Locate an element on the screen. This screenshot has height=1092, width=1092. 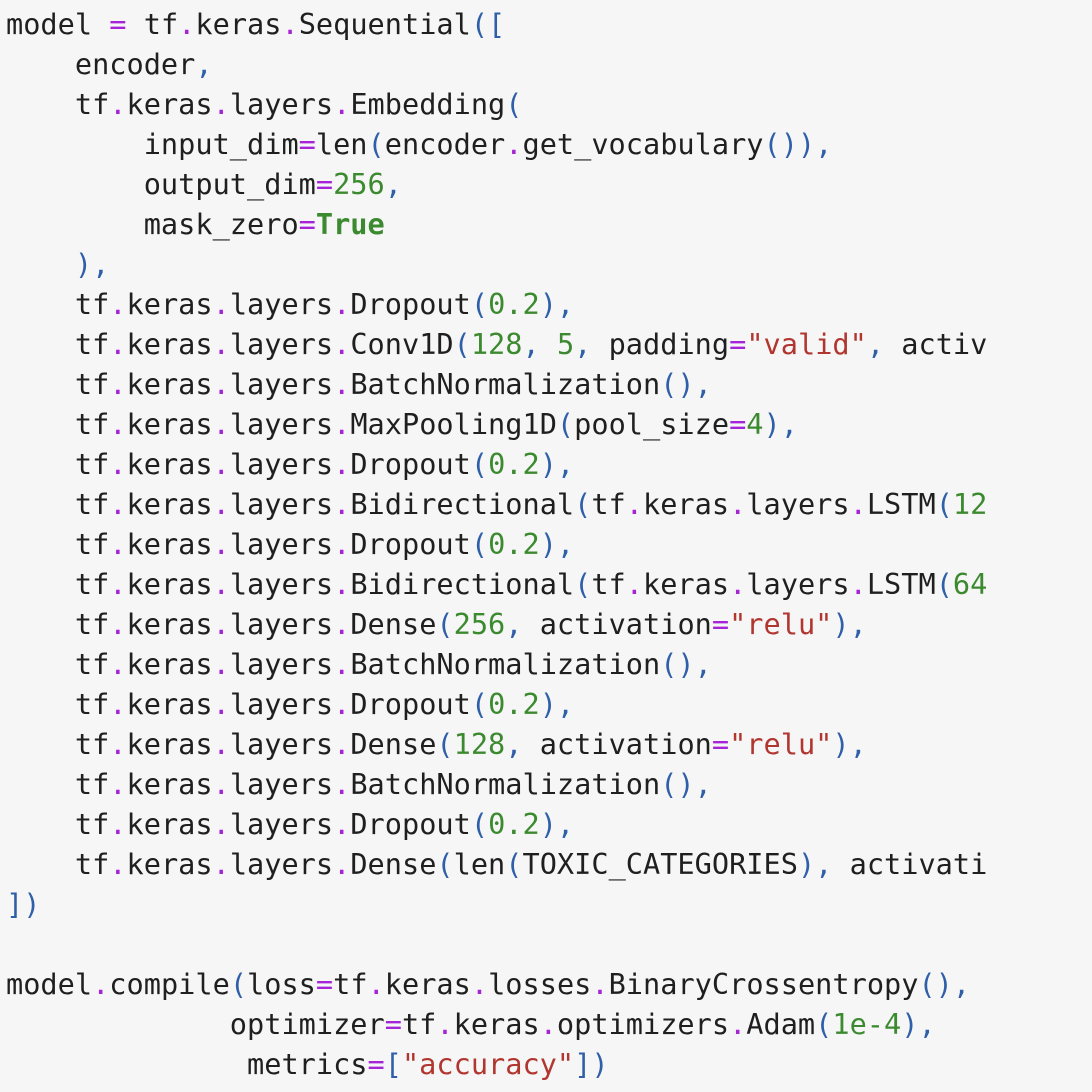
code-token: Conv1D is located at coordinates (402, 344).